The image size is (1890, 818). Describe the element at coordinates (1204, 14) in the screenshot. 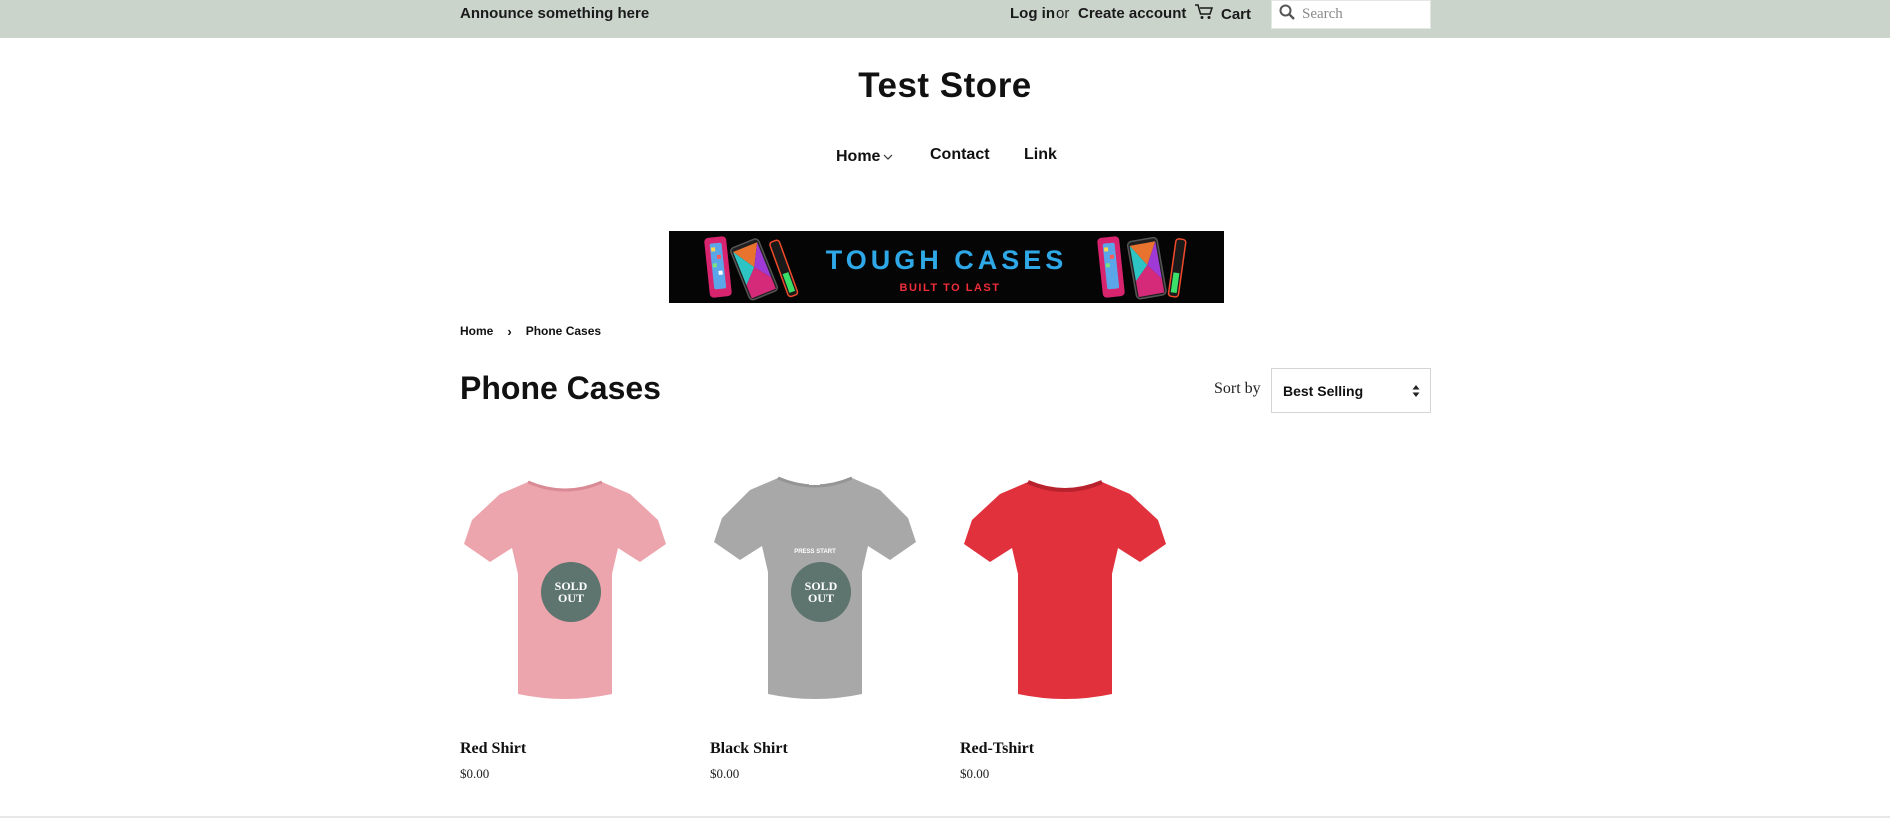

I see `cart-icon` at that location.